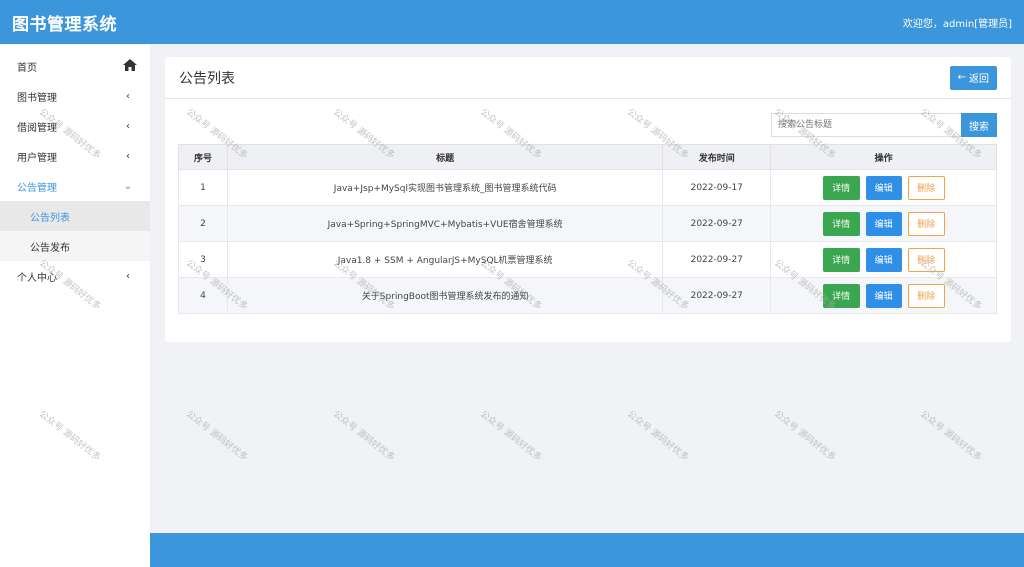  Describe the element at coordinates (75, 126) in the screenshot. I see `sidebar-item-borrow: 借阅管理 ‹` at that location.